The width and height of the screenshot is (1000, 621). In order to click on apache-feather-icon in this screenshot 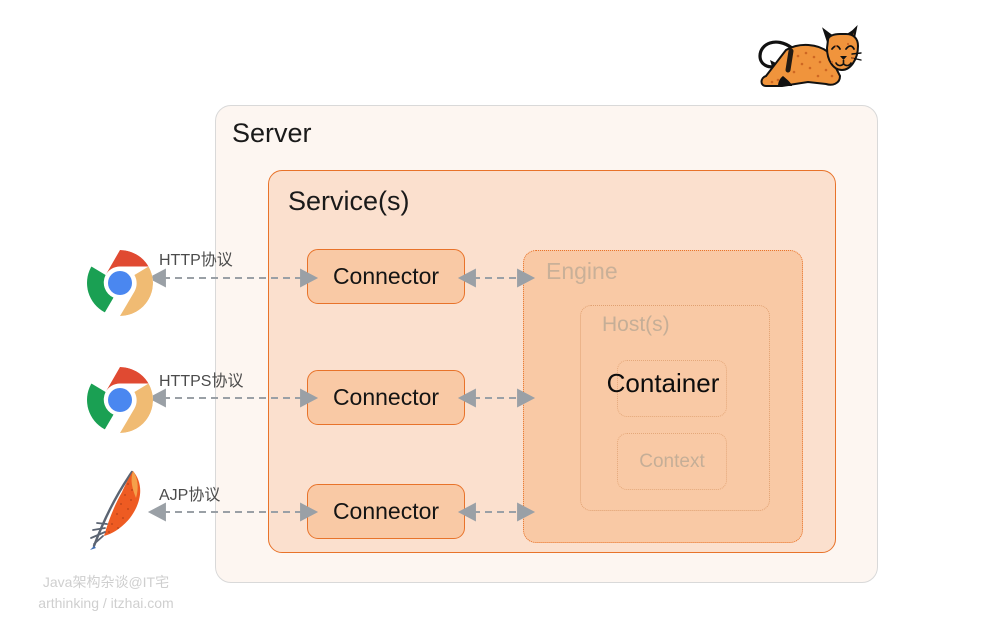, I will do `click(115, 510)`.